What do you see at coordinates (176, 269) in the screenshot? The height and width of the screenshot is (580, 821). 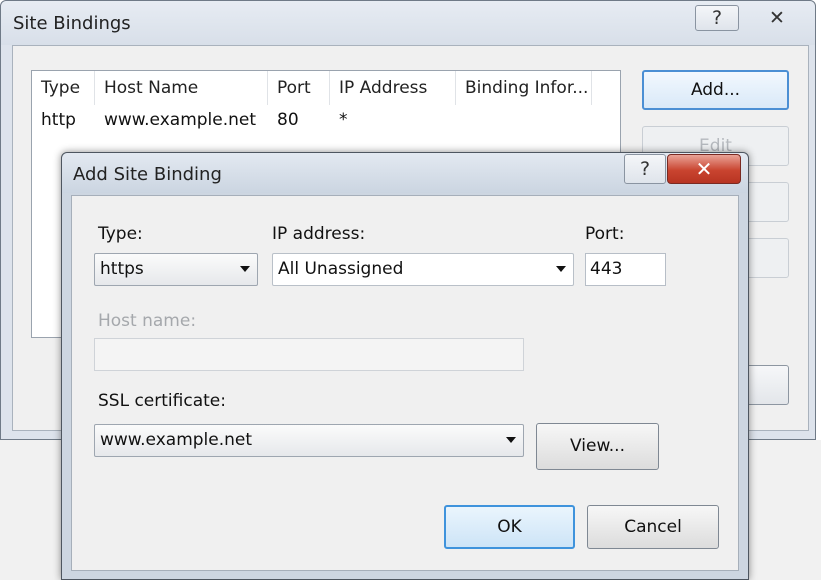 I see `type-dropdown: https` at bounding box center [176, 269].